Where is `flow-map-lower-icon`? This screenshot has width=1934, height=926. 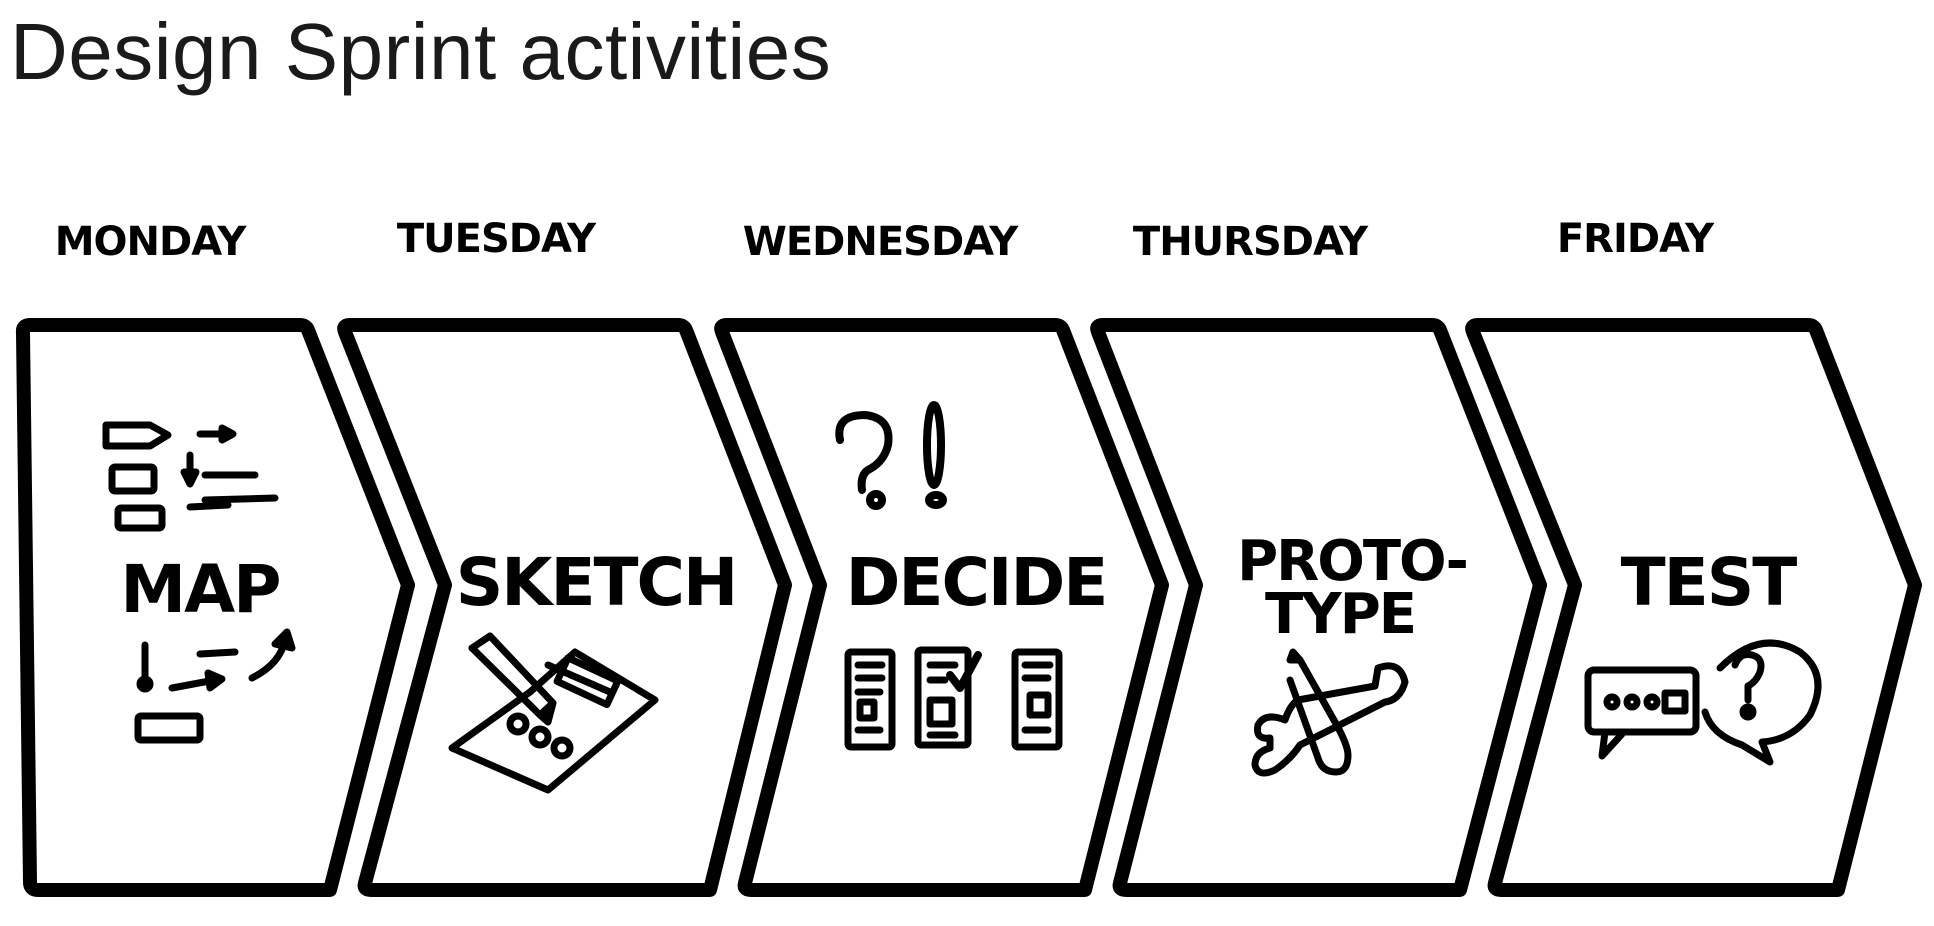
flow-map-lower-icon is located at coordinates (215, 686).